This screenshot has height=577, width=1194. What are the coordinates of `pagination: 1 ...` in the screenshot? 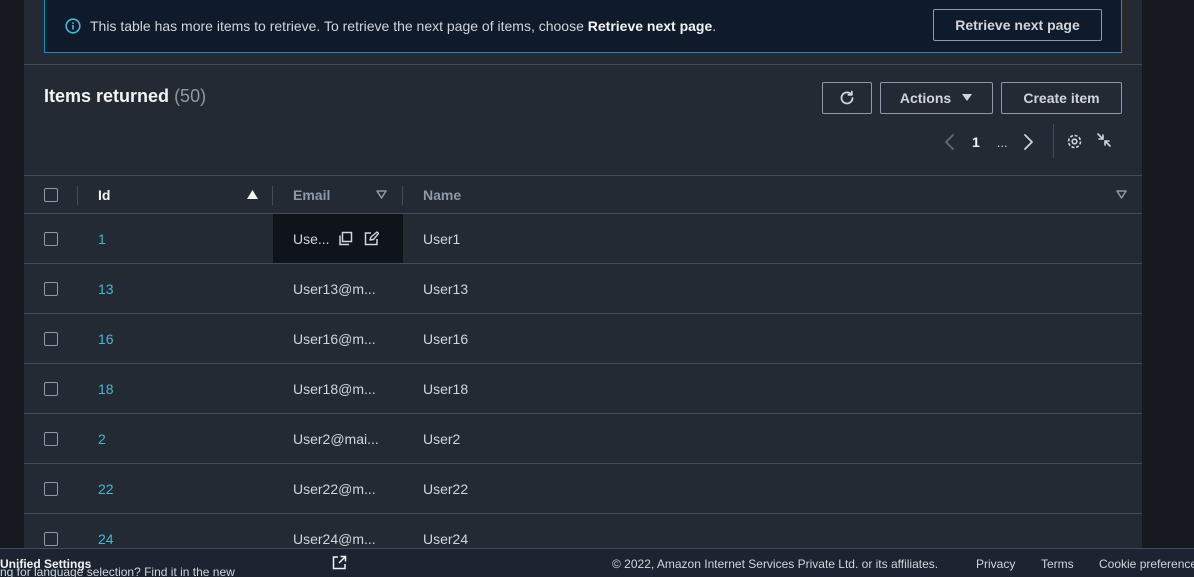 It's located at (989, 142).